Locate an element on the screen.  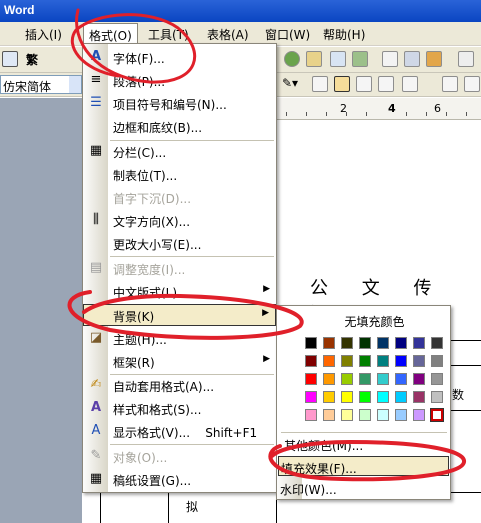
align-right-icon is located at coordinates (364, 84).